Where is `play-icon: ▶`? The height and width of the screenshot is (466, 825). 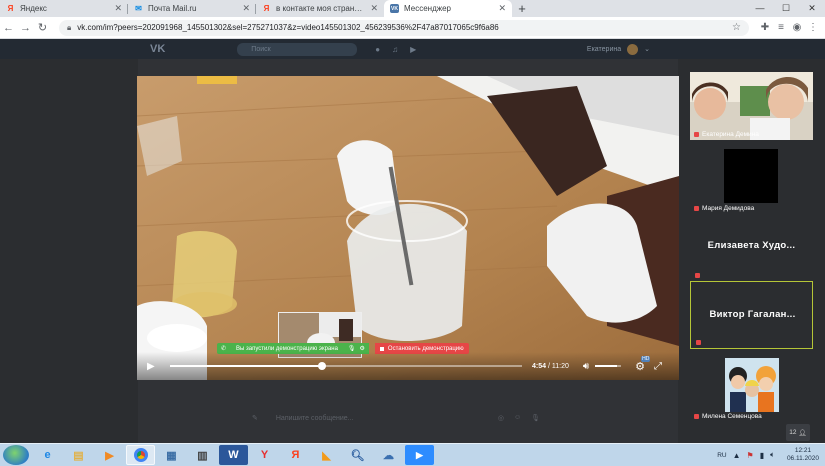 play-icon: ▶ is located at coordinates (413, 49).